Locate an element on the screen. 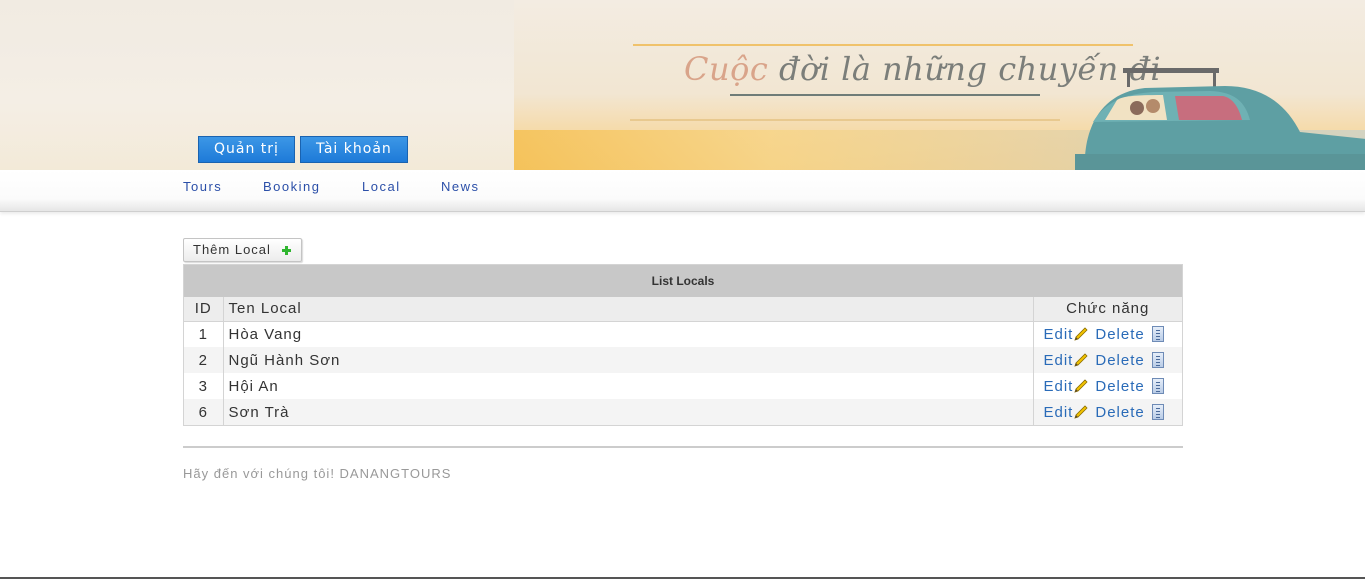 The width and height of the screenshot is (1365, 579). table-row: 2 Ngũ Hành Sơn Edit Delete is located at coordinates (683, 360).